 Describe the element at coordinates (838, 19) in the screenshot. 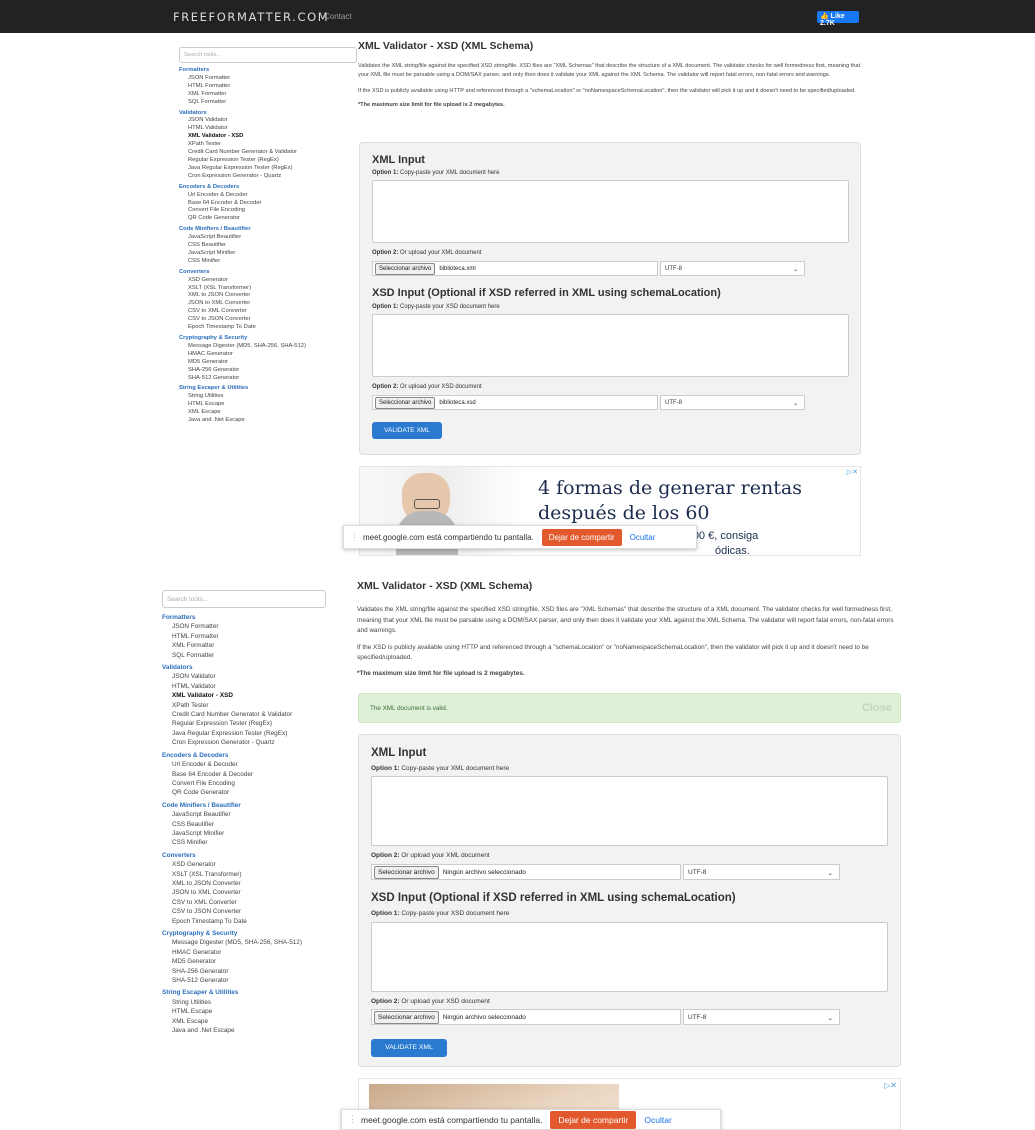

I see `facebook-like-button: 👍 Like 2.7K` at that location.